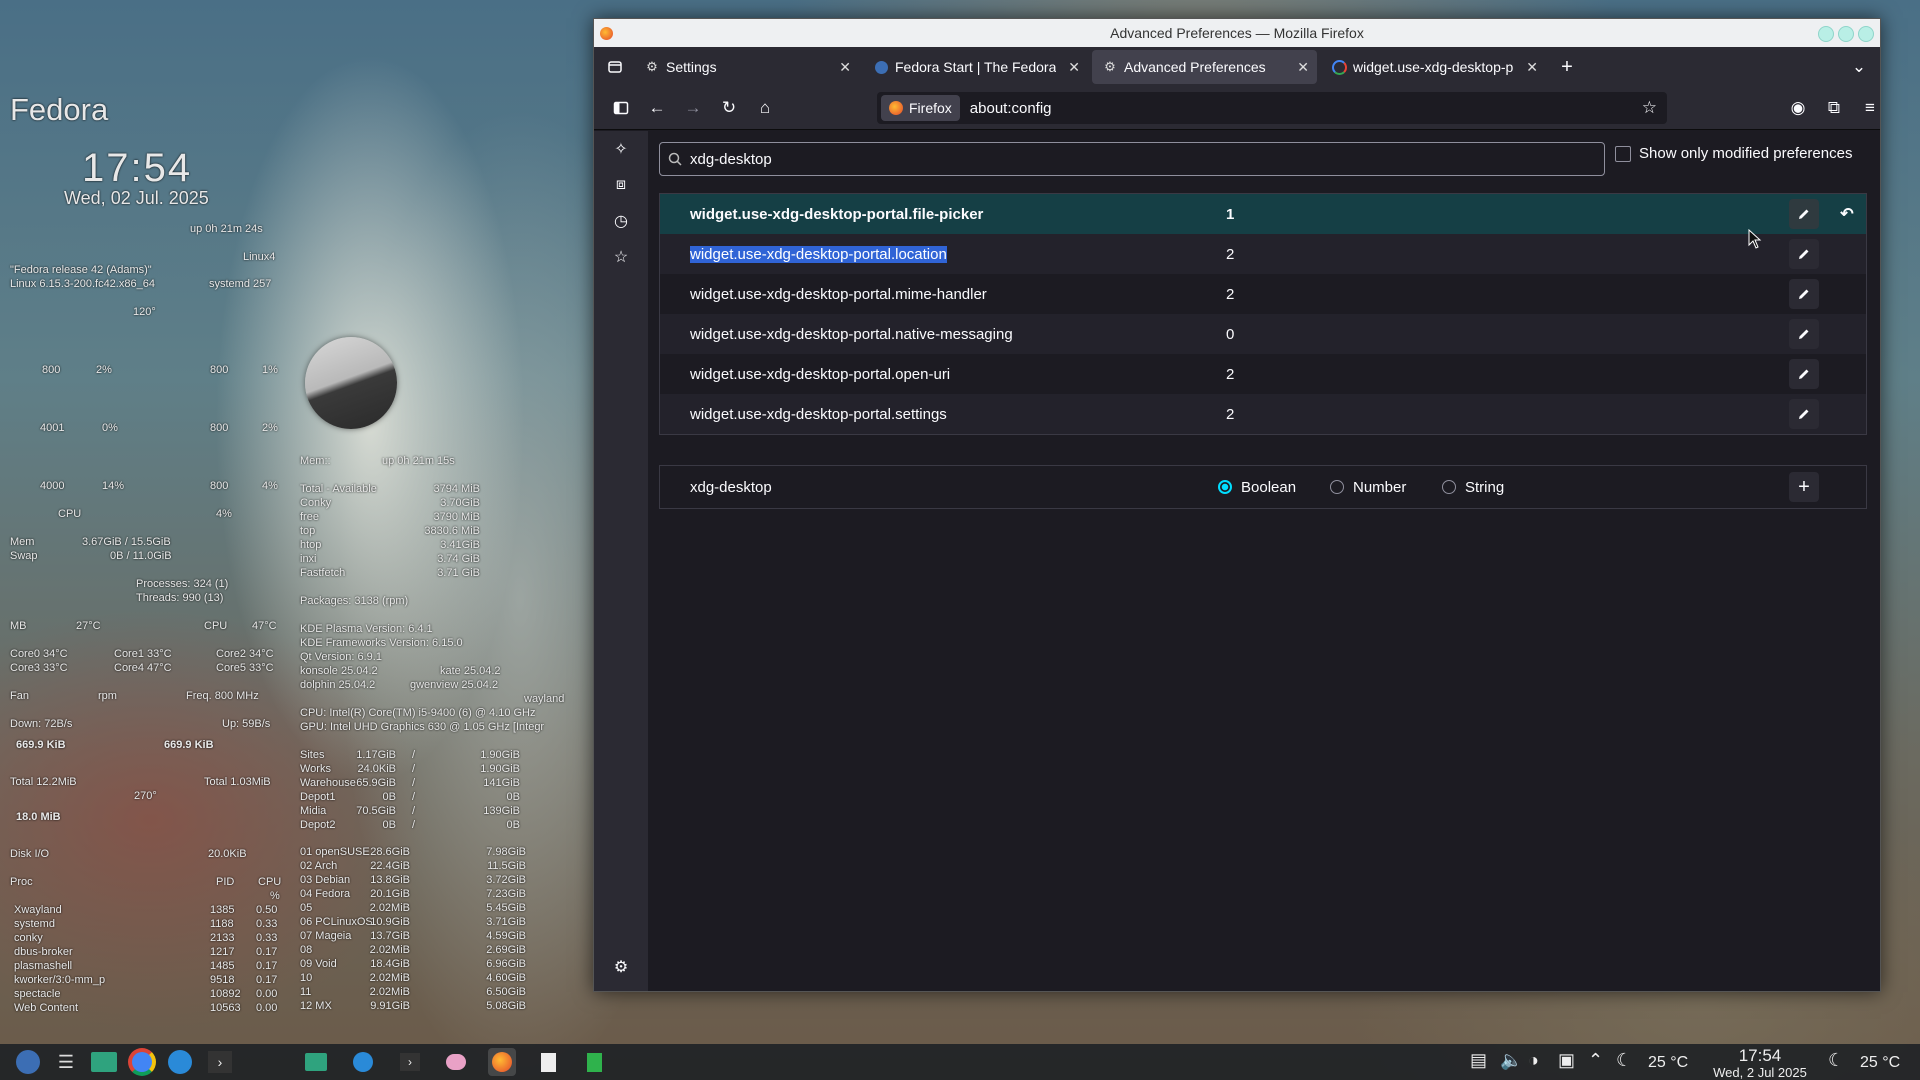  I want to click on partition-used: 2.02MiB, so click(389, 908).